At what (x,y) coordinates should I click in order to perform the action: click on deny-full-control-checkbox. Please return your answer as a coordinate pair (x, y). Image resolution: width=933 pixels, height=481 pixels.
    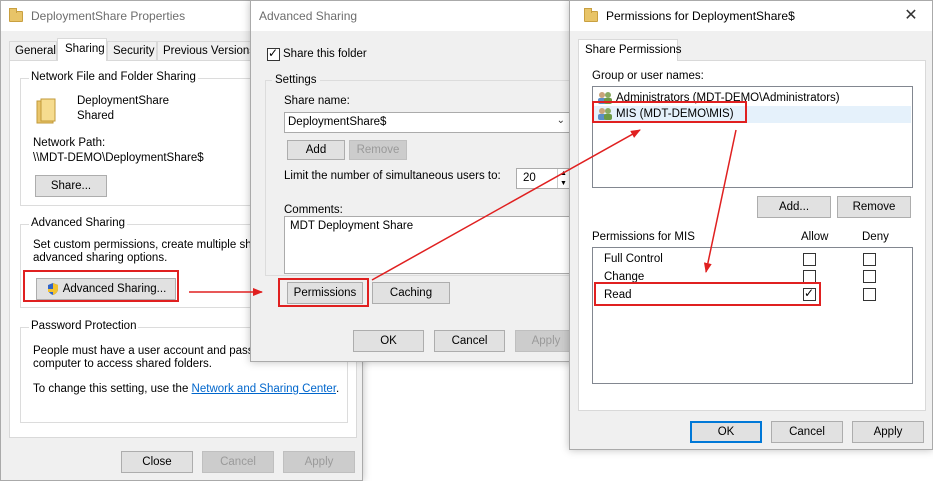
    Looking at the image, I should click on (869, 259).